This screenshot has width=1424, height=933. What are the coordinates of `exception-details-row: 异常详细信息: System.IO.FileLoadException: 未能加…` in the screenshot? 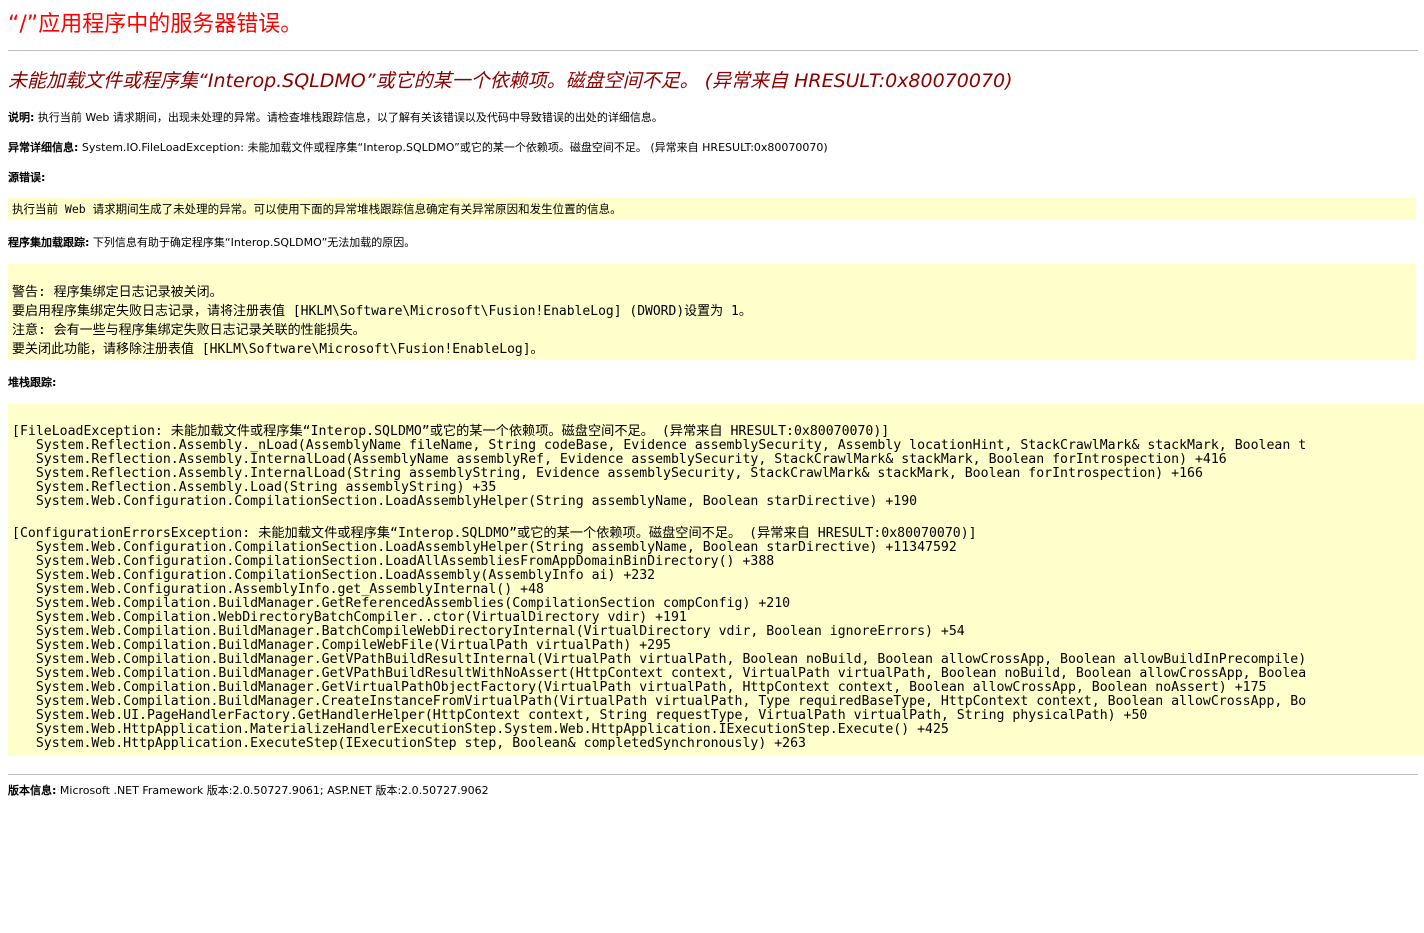 It's located at (418, 148).